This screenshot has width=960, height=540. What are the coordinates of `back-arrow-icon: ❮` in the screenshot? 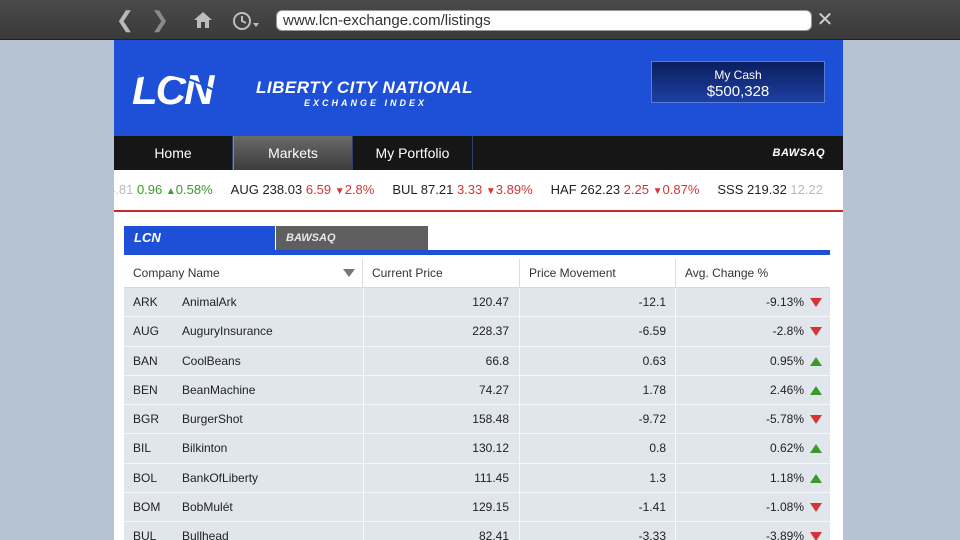 It's located at (125, 20).